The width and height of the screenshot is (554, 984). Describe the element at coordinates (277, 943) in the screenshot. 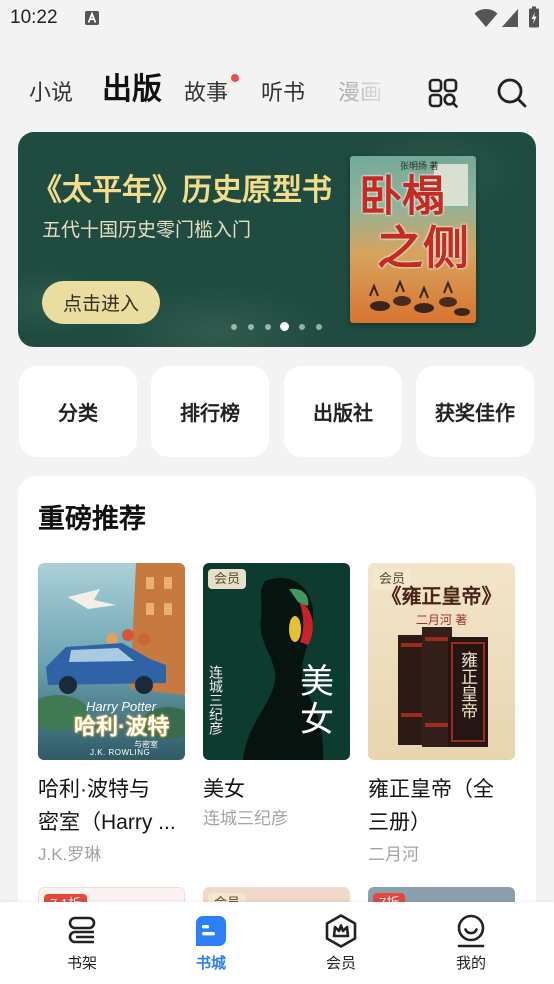

I see `bottom-nav: 书架 书城 会员 我的` at that location.